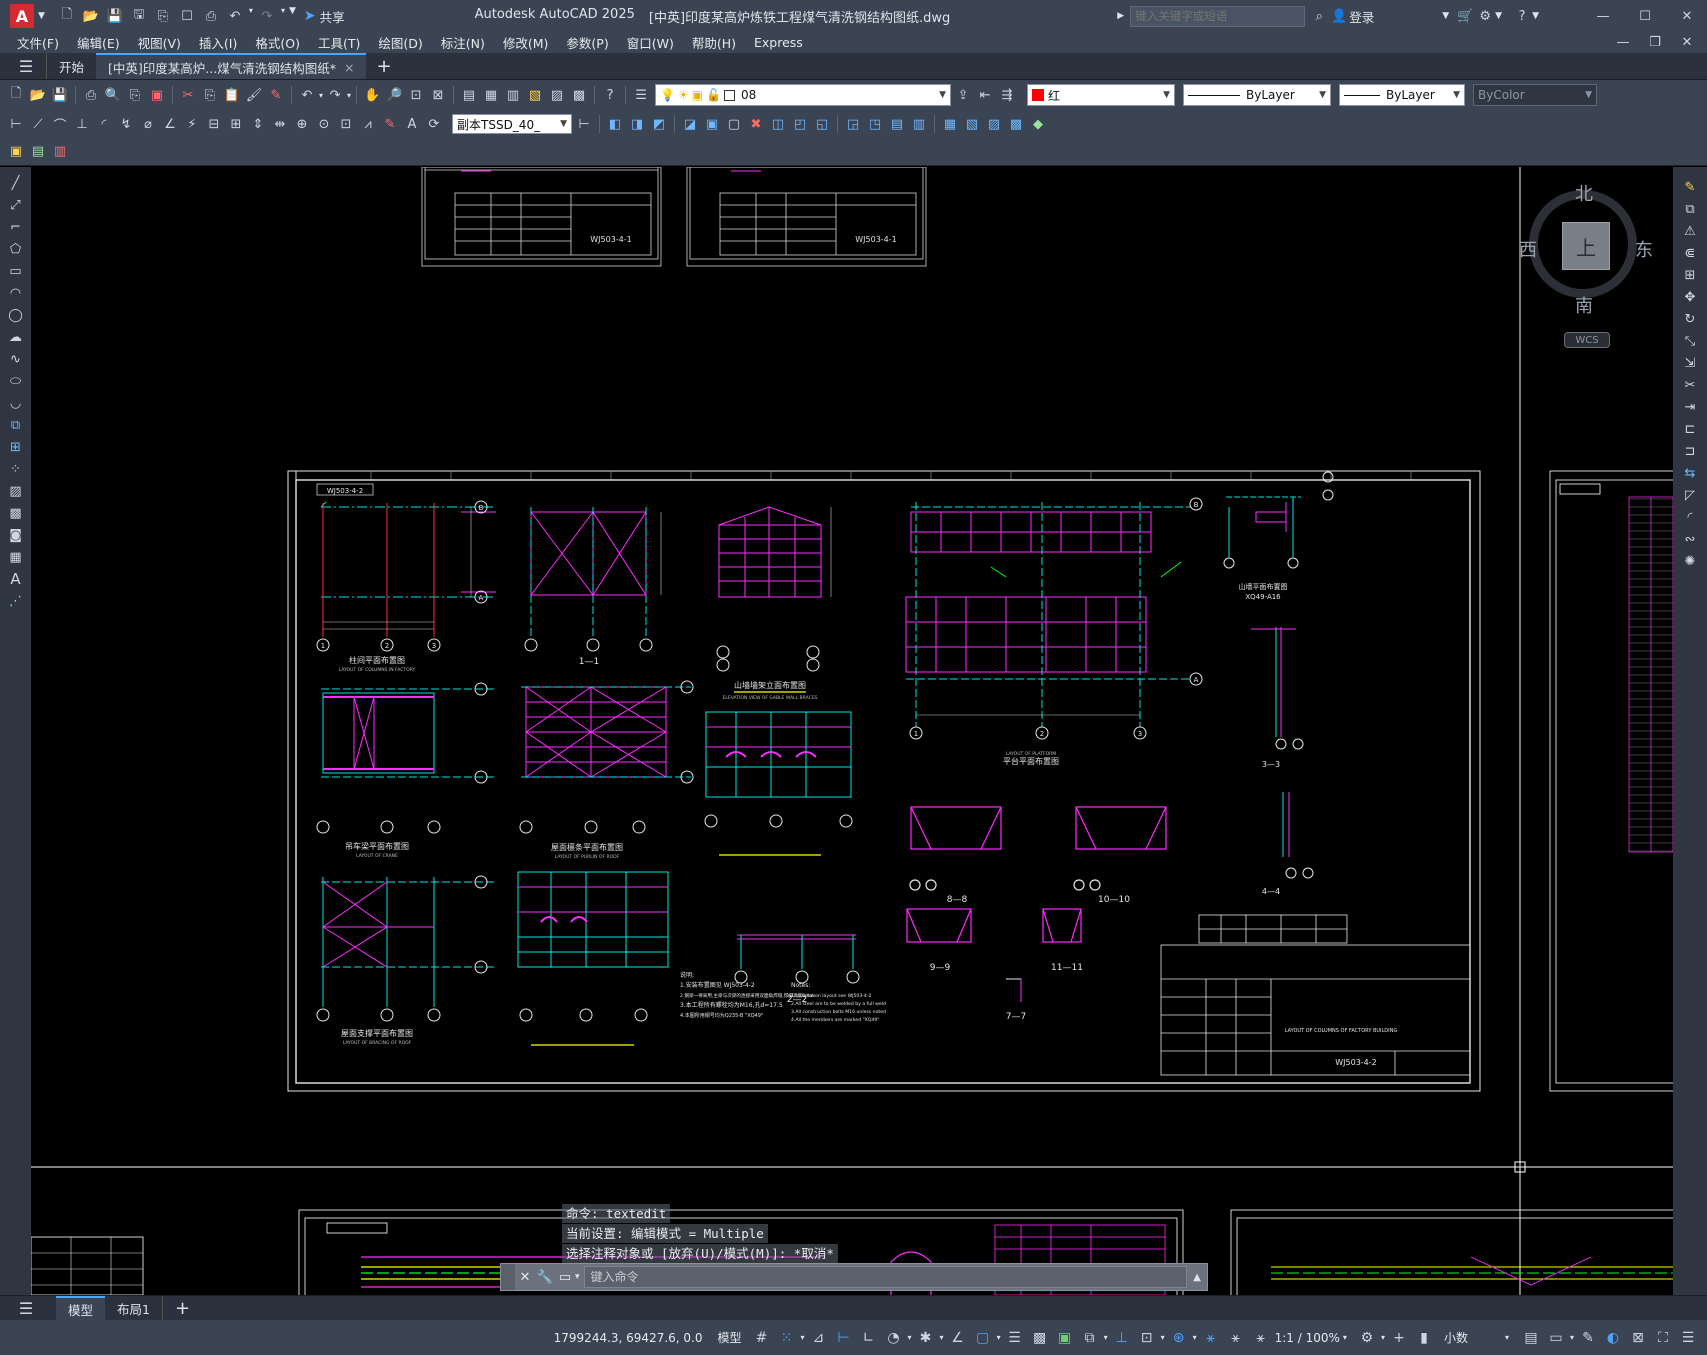 Image resolution: width=1707 pixels, height=1355 pixels. What do you see at coordinates (390, 124) in the screenshot?
I see `dim-edit-icon: ✎` at bounding box center [390, 124].